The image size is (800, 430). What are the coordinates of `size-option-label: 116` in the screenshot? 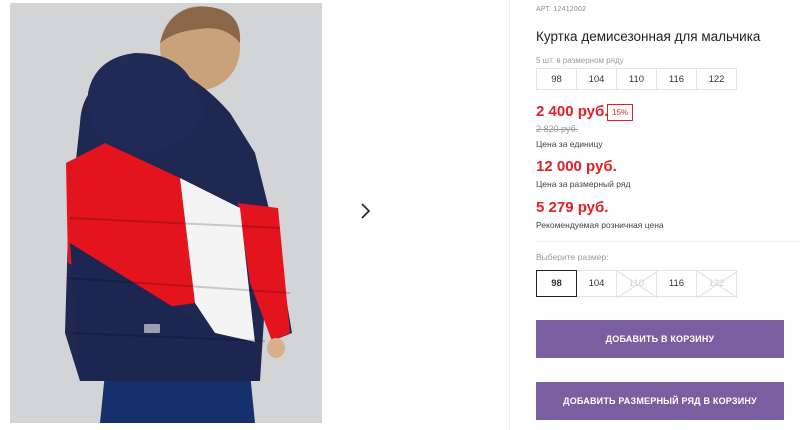 It's located at (676, 283).